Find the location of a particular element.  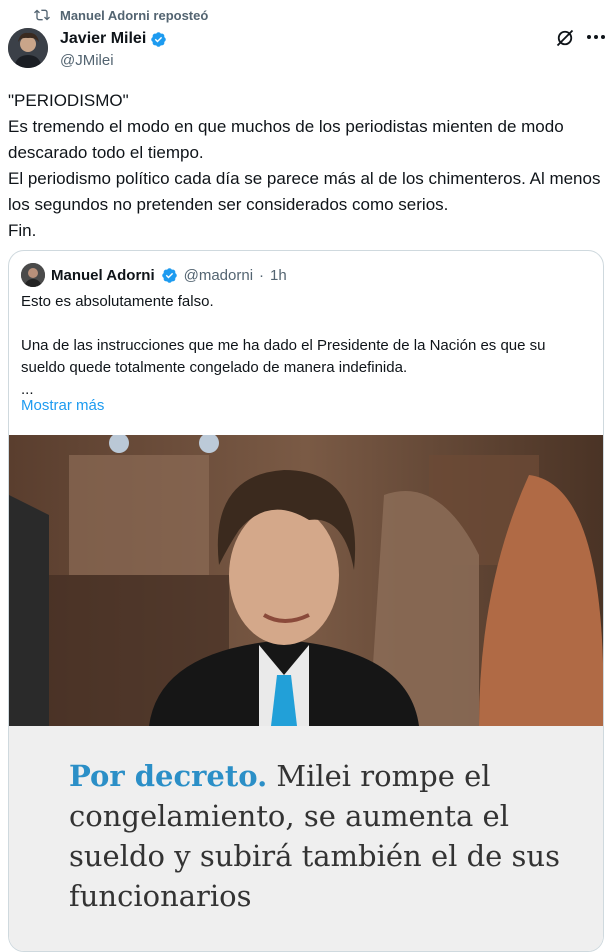

author-block: Javier Milei @JMilei is located at coordinates (113, 49).